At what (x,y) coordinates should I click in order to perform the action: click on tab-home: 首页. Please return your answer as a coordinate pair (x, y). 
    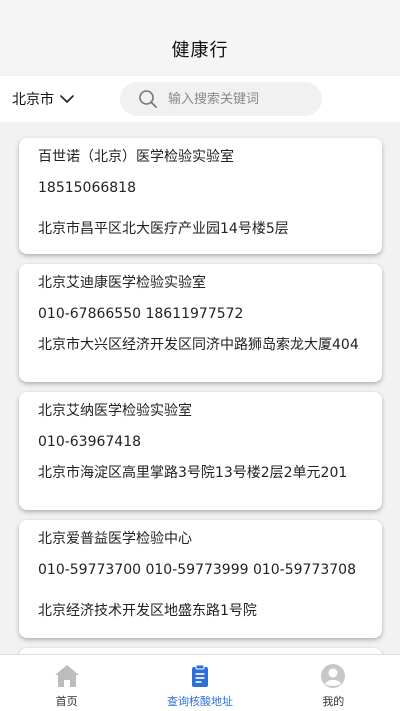
    Looking at the image, I should click on (66, 683).